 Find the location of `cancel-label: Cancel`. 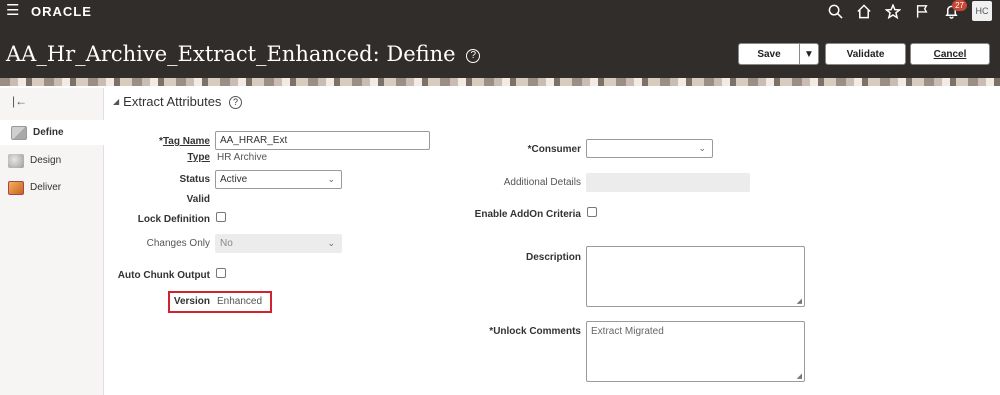

cancel-label: Cancel is located at coordinates (950, 54).